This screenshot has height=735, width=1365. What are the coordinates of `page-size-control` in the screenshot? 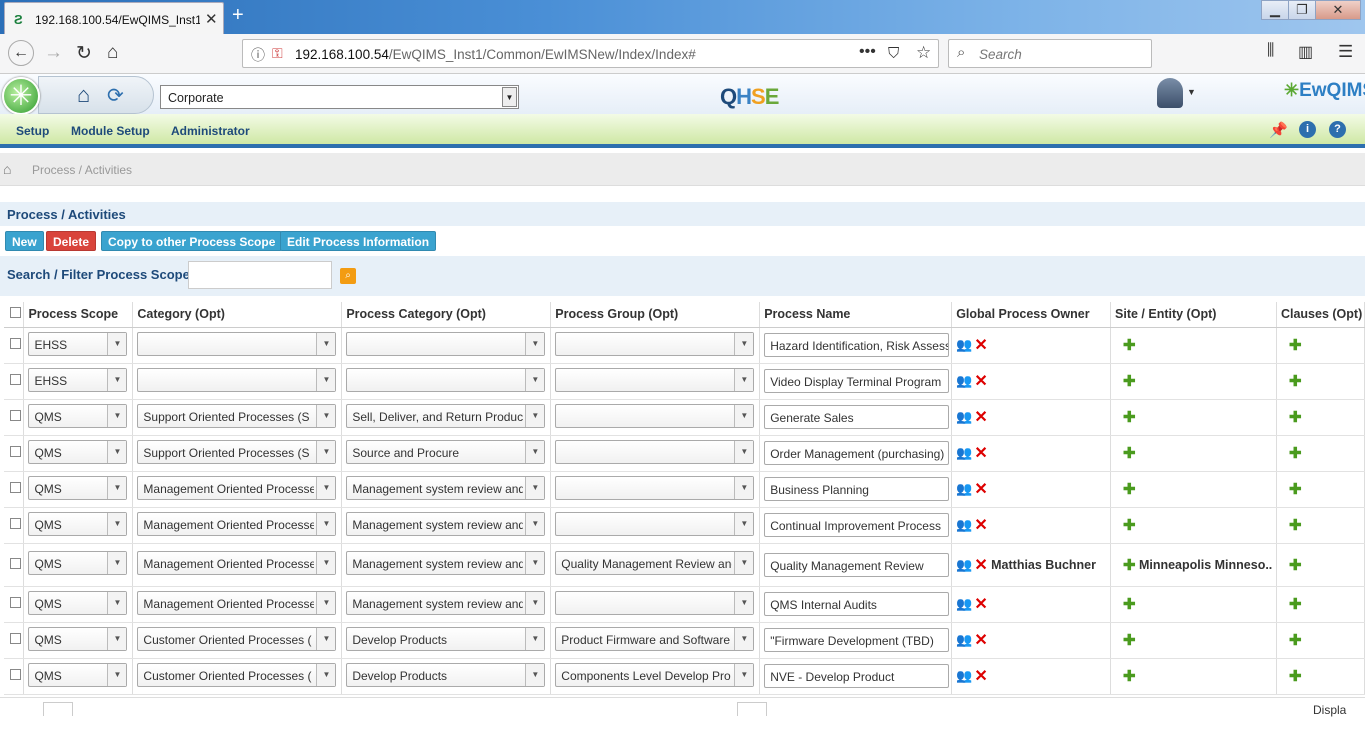 It's located at (752, 709).